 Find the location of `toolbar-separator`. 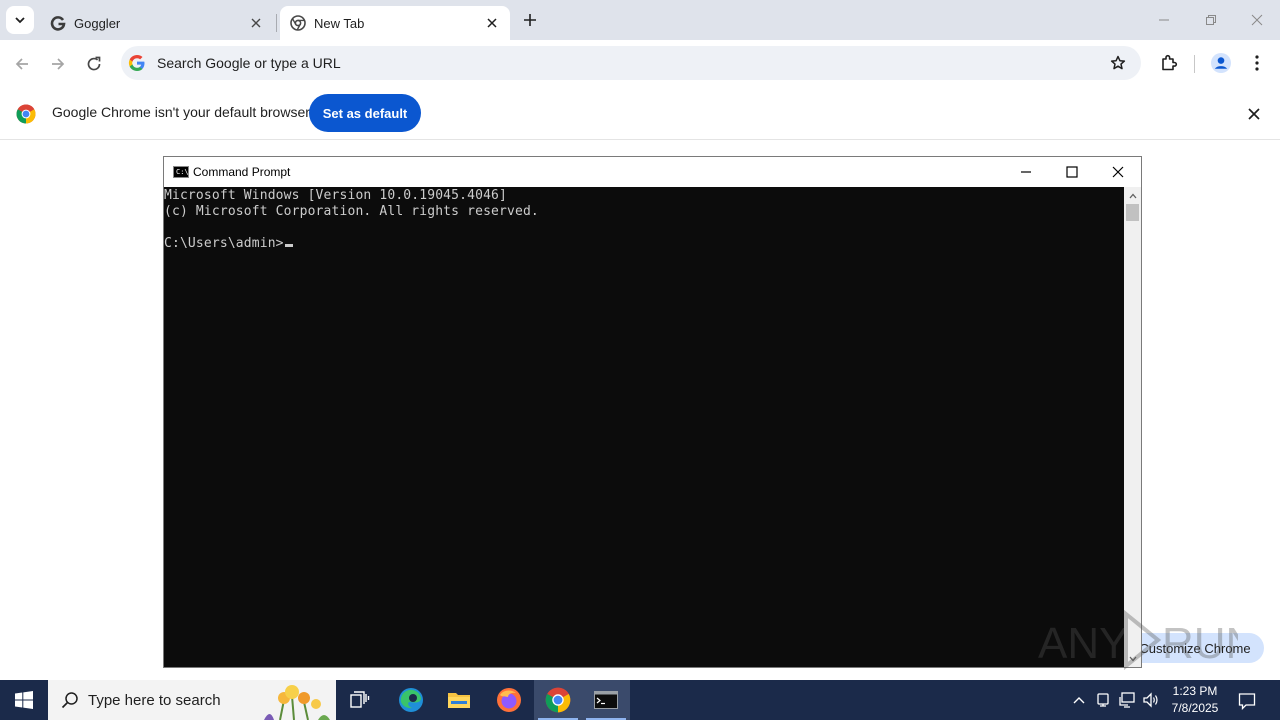

toolbar-separator is located at coordinates (1194, 64).